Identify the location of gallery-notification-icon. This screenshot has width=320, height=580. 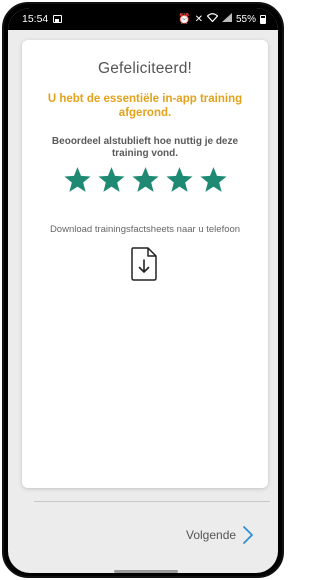
(58, 19).